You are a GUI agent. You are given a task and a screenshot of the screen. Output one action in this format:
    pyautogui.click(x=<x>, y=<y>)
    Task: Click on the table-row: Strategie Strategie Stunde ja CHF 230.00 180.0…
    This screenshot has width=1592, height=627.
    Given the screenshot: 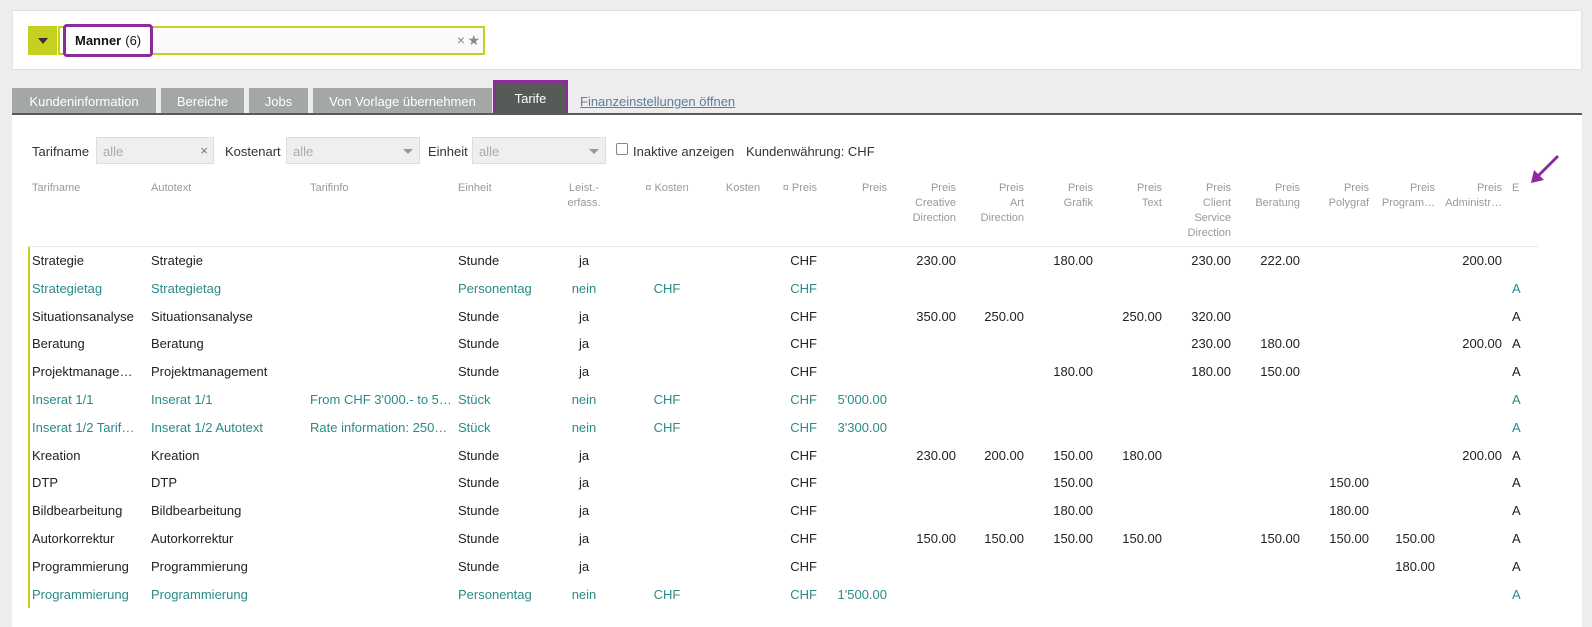 What is the action you would take?
    pyautogui.click(x=784, y=261)
    